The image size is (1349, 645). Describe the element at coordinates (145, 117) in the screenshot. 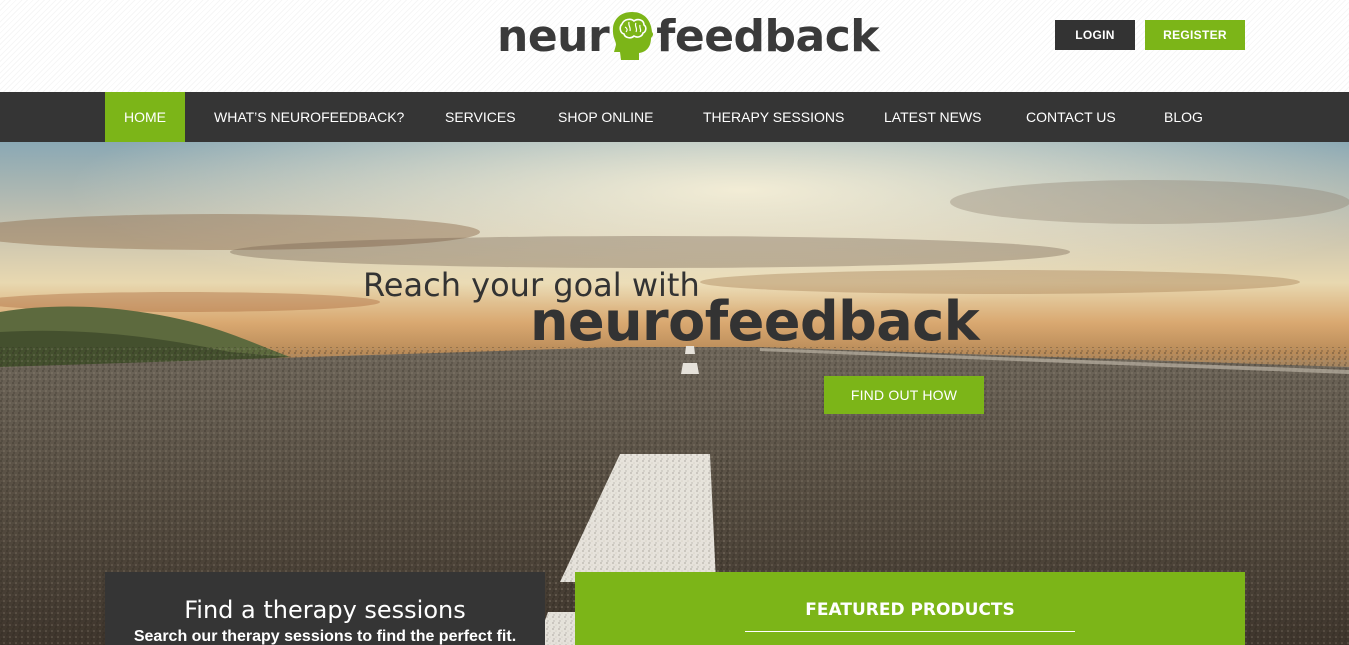

I see `nav-item-home: HOME` at that location.